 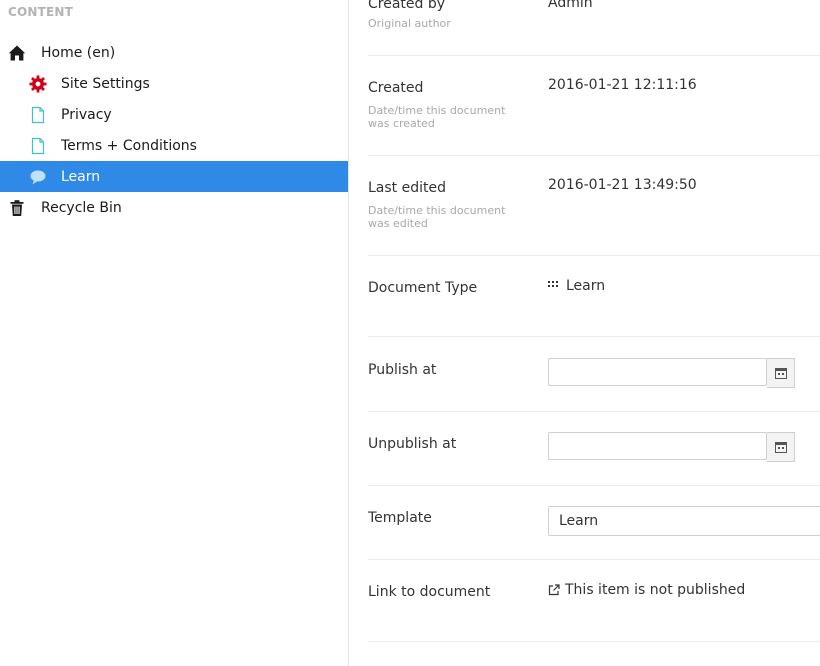 I want to click on trash-icon, so click(x=17, y=208).